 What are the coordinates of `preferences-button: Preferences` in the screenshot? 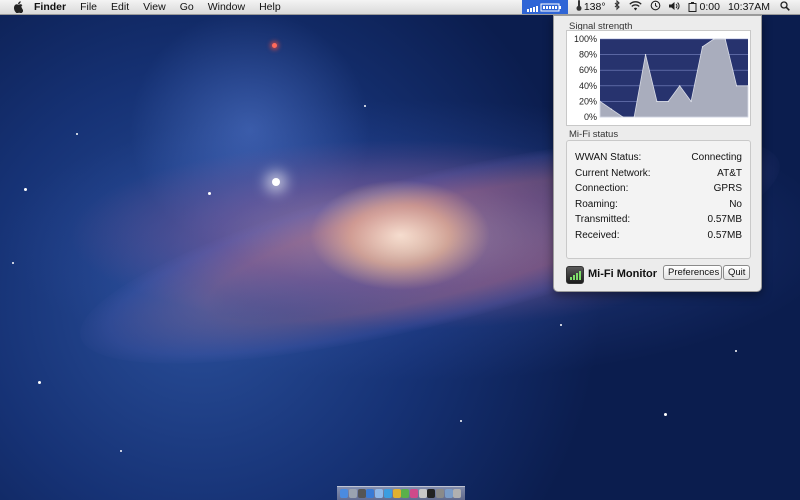 It's located at (692, 272).